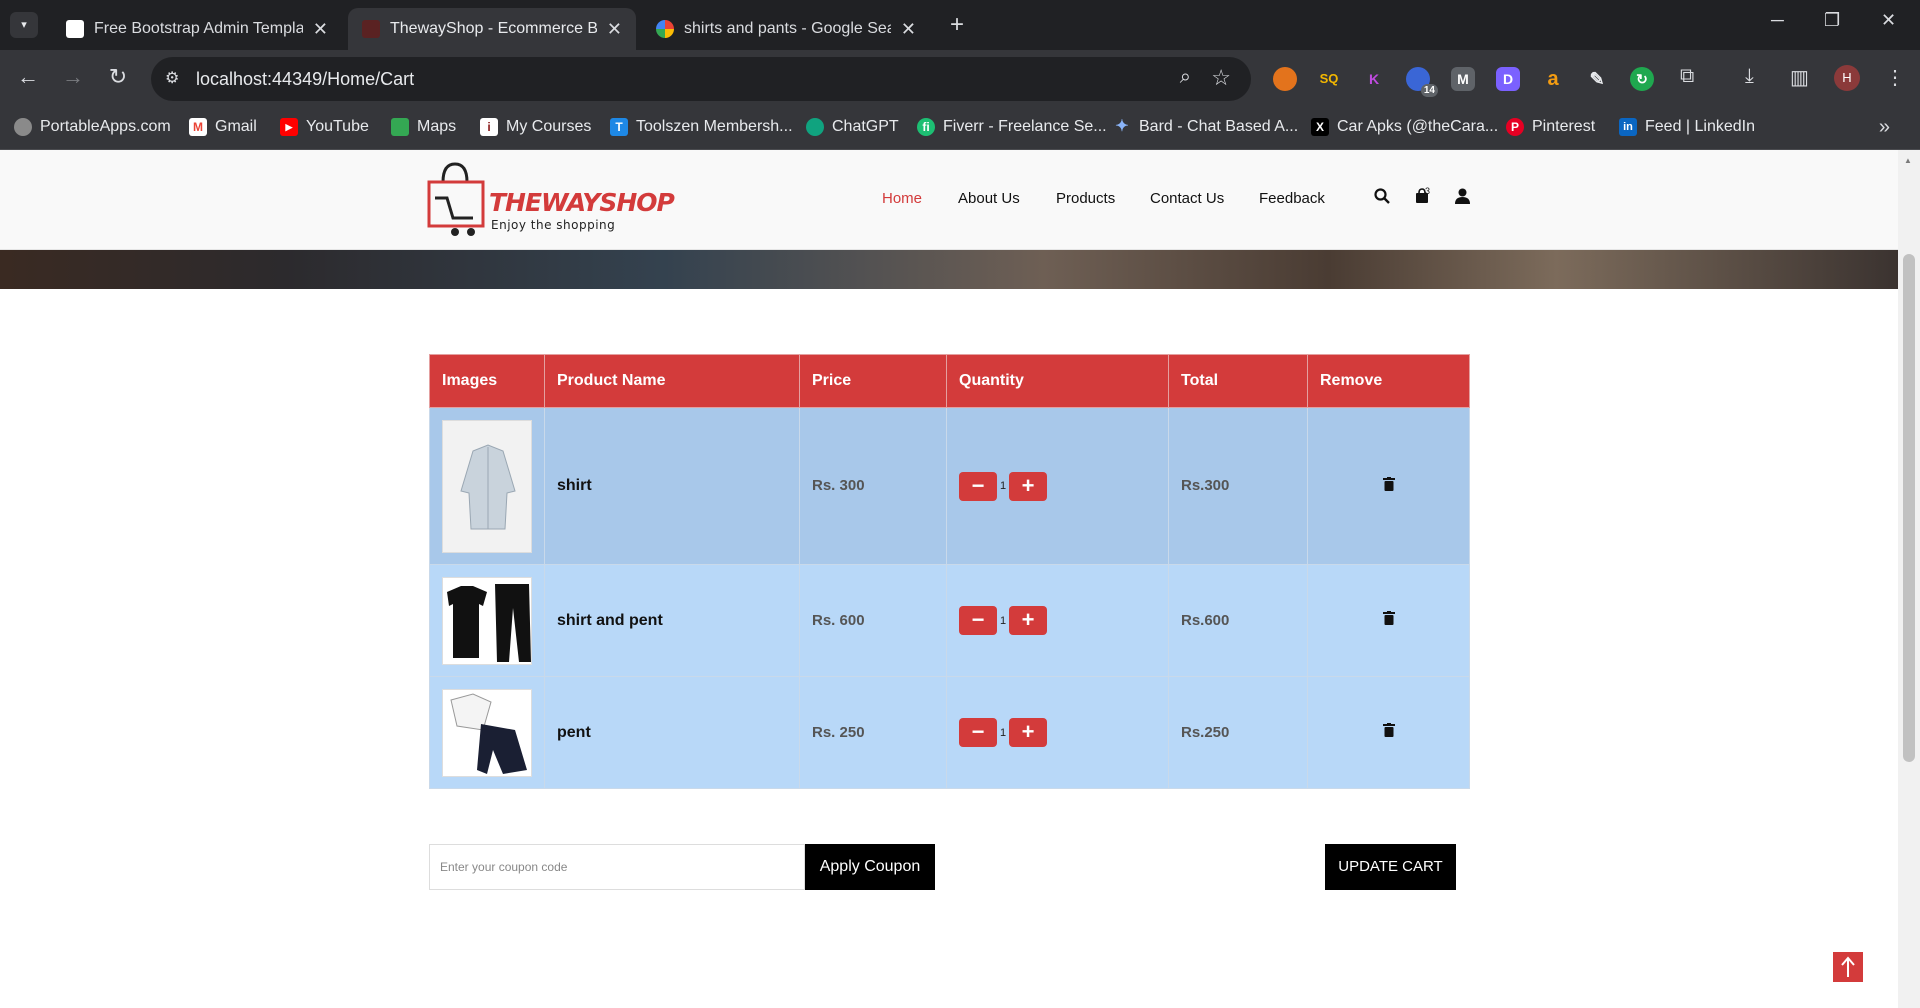 Image resolution: width=1920 pixels, height=1008 pixels. I want to click on nav-feedback: Feedback, so click(1292, 198).